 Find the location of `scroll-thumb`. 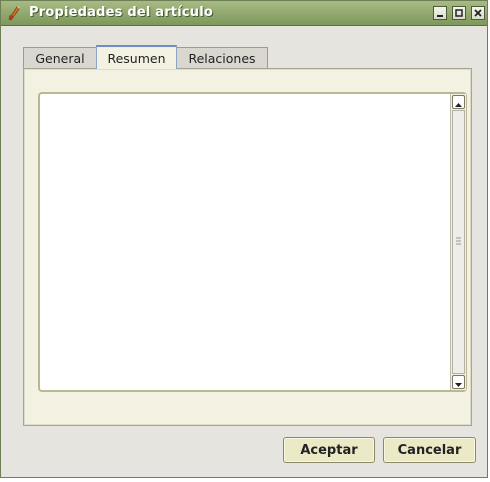

scroll-thumb is located at coordinates (458, 242).